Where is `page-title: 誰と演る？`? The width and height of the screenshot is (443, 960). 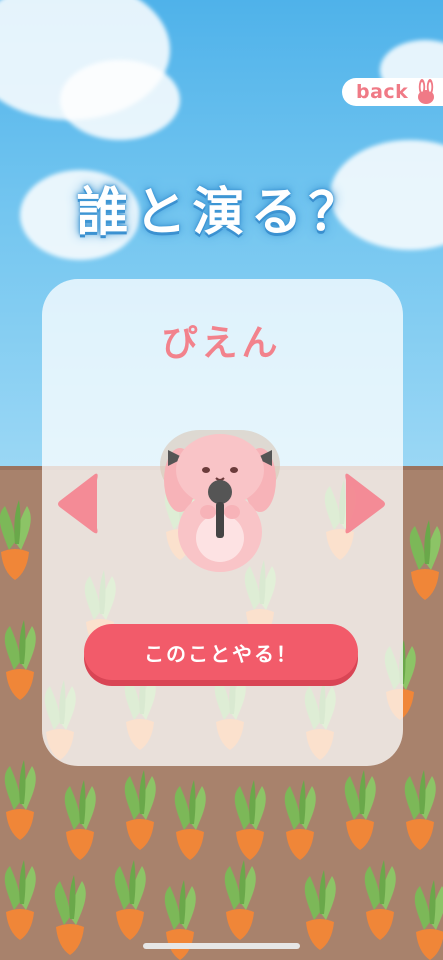
page-title: 誰と演る？ is located at coordinates (221, 213).